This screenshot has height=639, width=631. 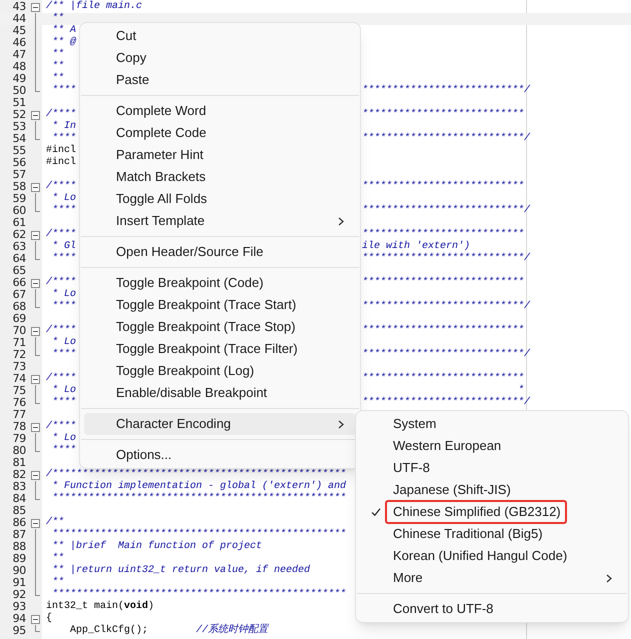 I want to click on line-number: 76, so click(x=19, y=403).